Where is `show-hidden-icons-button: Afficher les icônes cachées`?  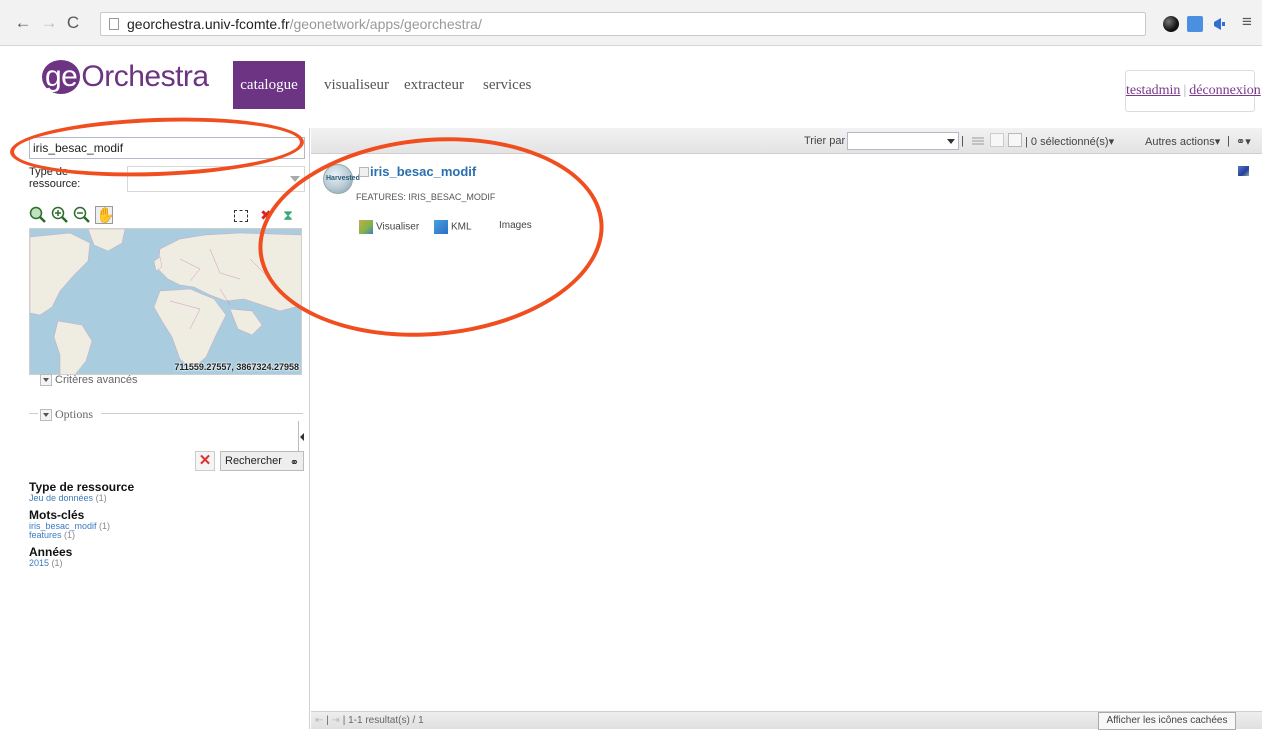 show-hidden-icons-button: Afficher les icônes cachées is located at coordinates (1167, 721).